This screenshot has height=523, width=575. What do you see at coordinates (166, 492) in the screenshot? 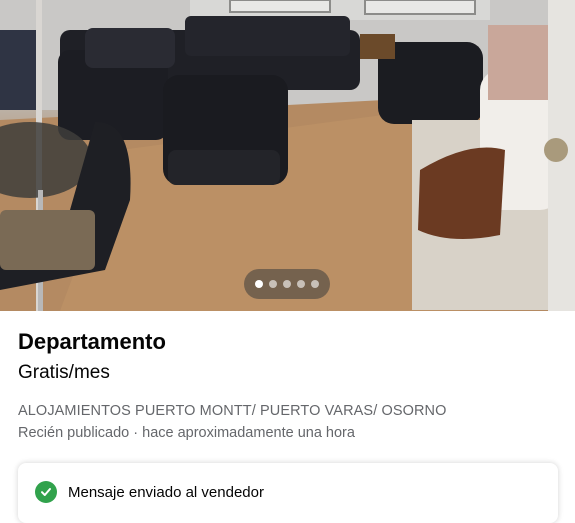
I see `toast-message: Mensaje enviado al vendedor` at bounding box center [166, 492].